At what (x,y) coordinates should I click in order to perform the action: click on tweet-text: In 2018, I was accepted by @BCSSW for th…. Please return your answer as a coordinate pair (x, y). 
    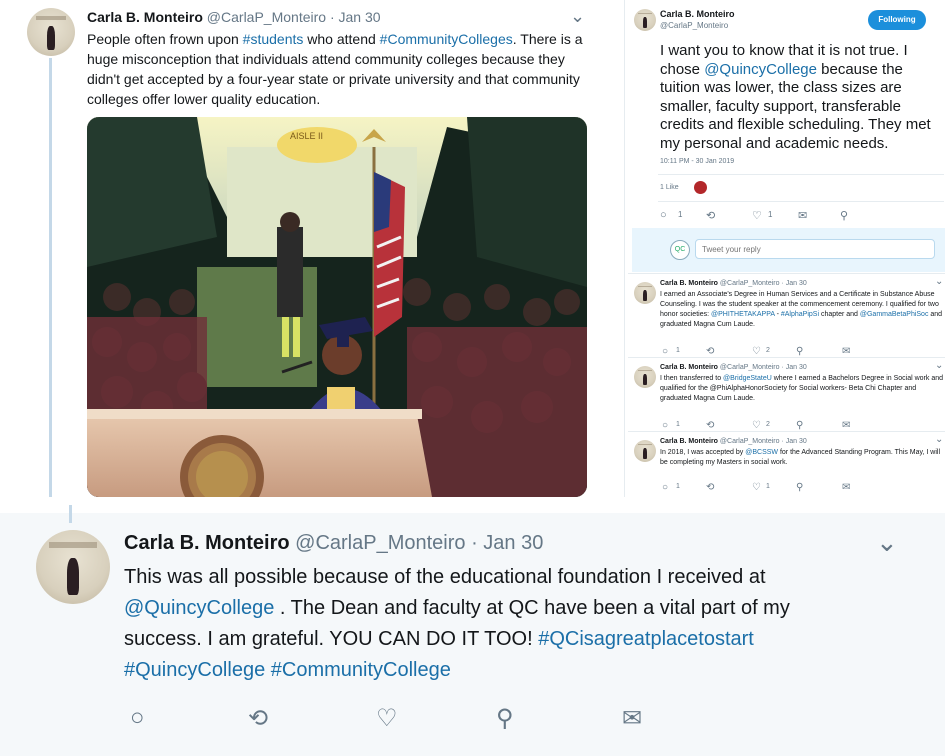
    Looking at the image, I should click on (801, 458).